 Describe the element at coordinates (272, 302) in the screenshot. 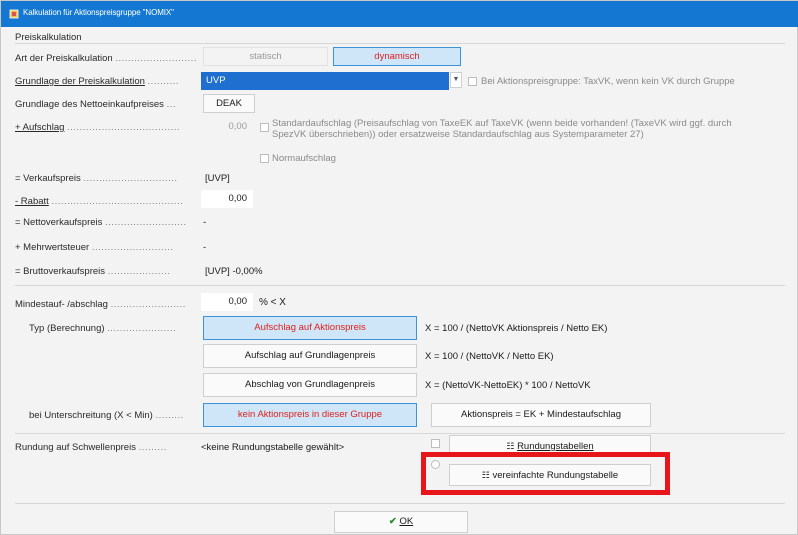

I see `mindest-unit: % < X` at that location.